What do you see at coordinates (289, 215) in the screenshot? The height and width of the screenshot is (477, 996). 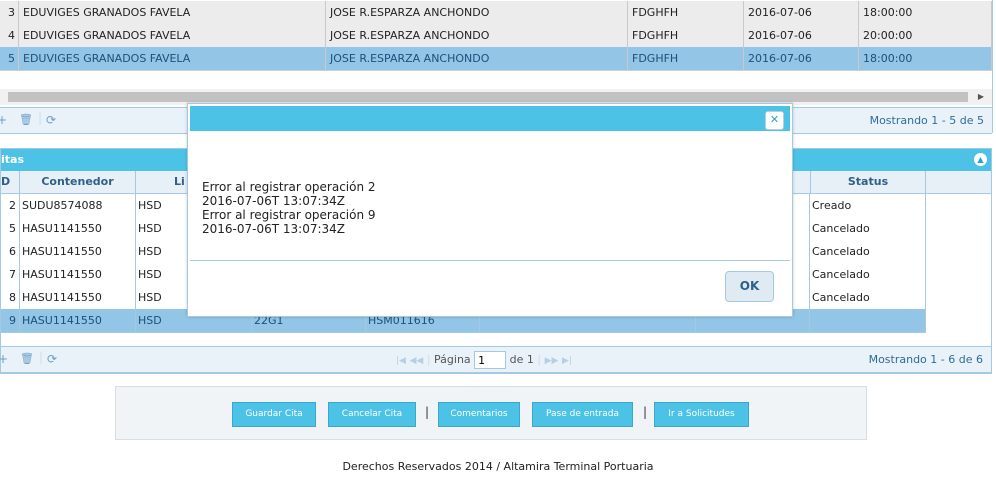 I see `message-line: Error al registrar operación 9` at bounding box center [289, 215].